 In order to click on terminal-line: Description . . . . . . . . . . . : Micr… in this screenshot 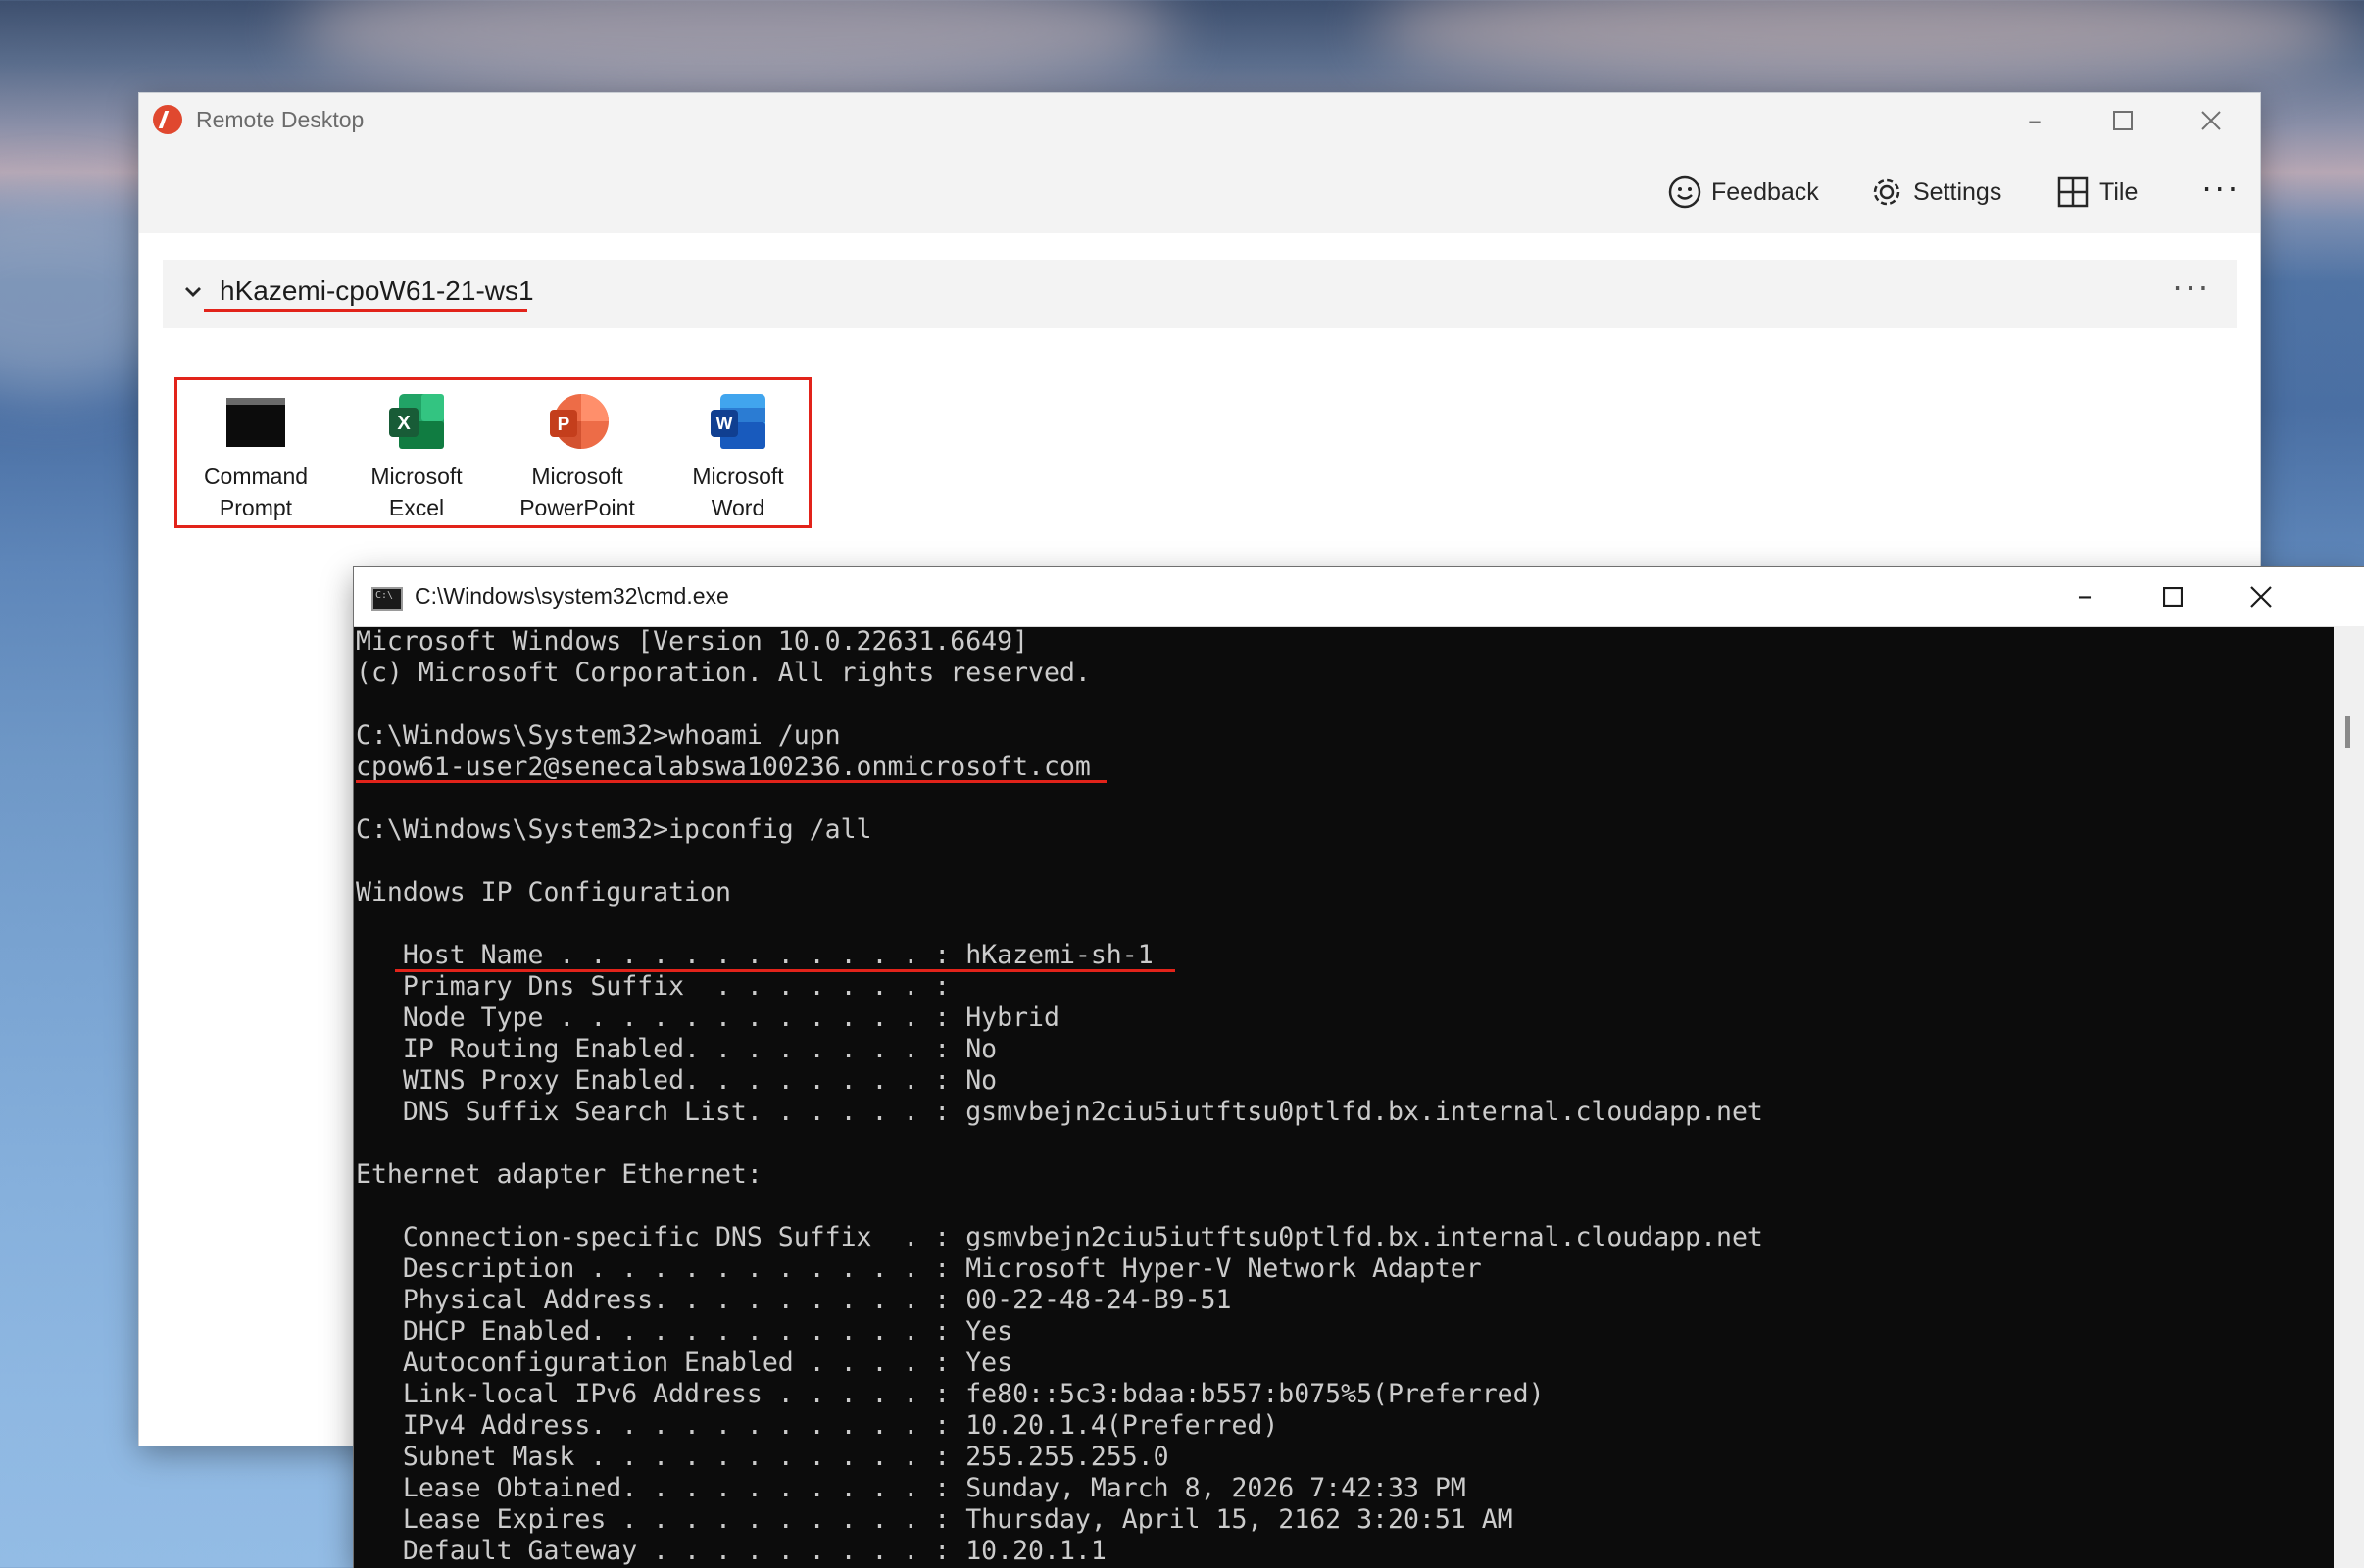, I will do `click(919, 1268)`.